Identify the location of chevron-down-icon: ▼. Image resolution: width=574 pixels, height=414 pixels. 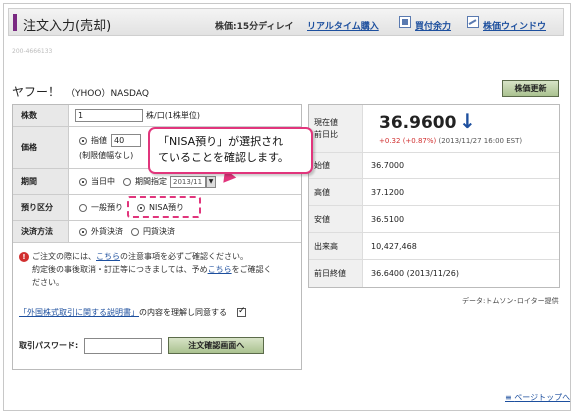
(211, 181).